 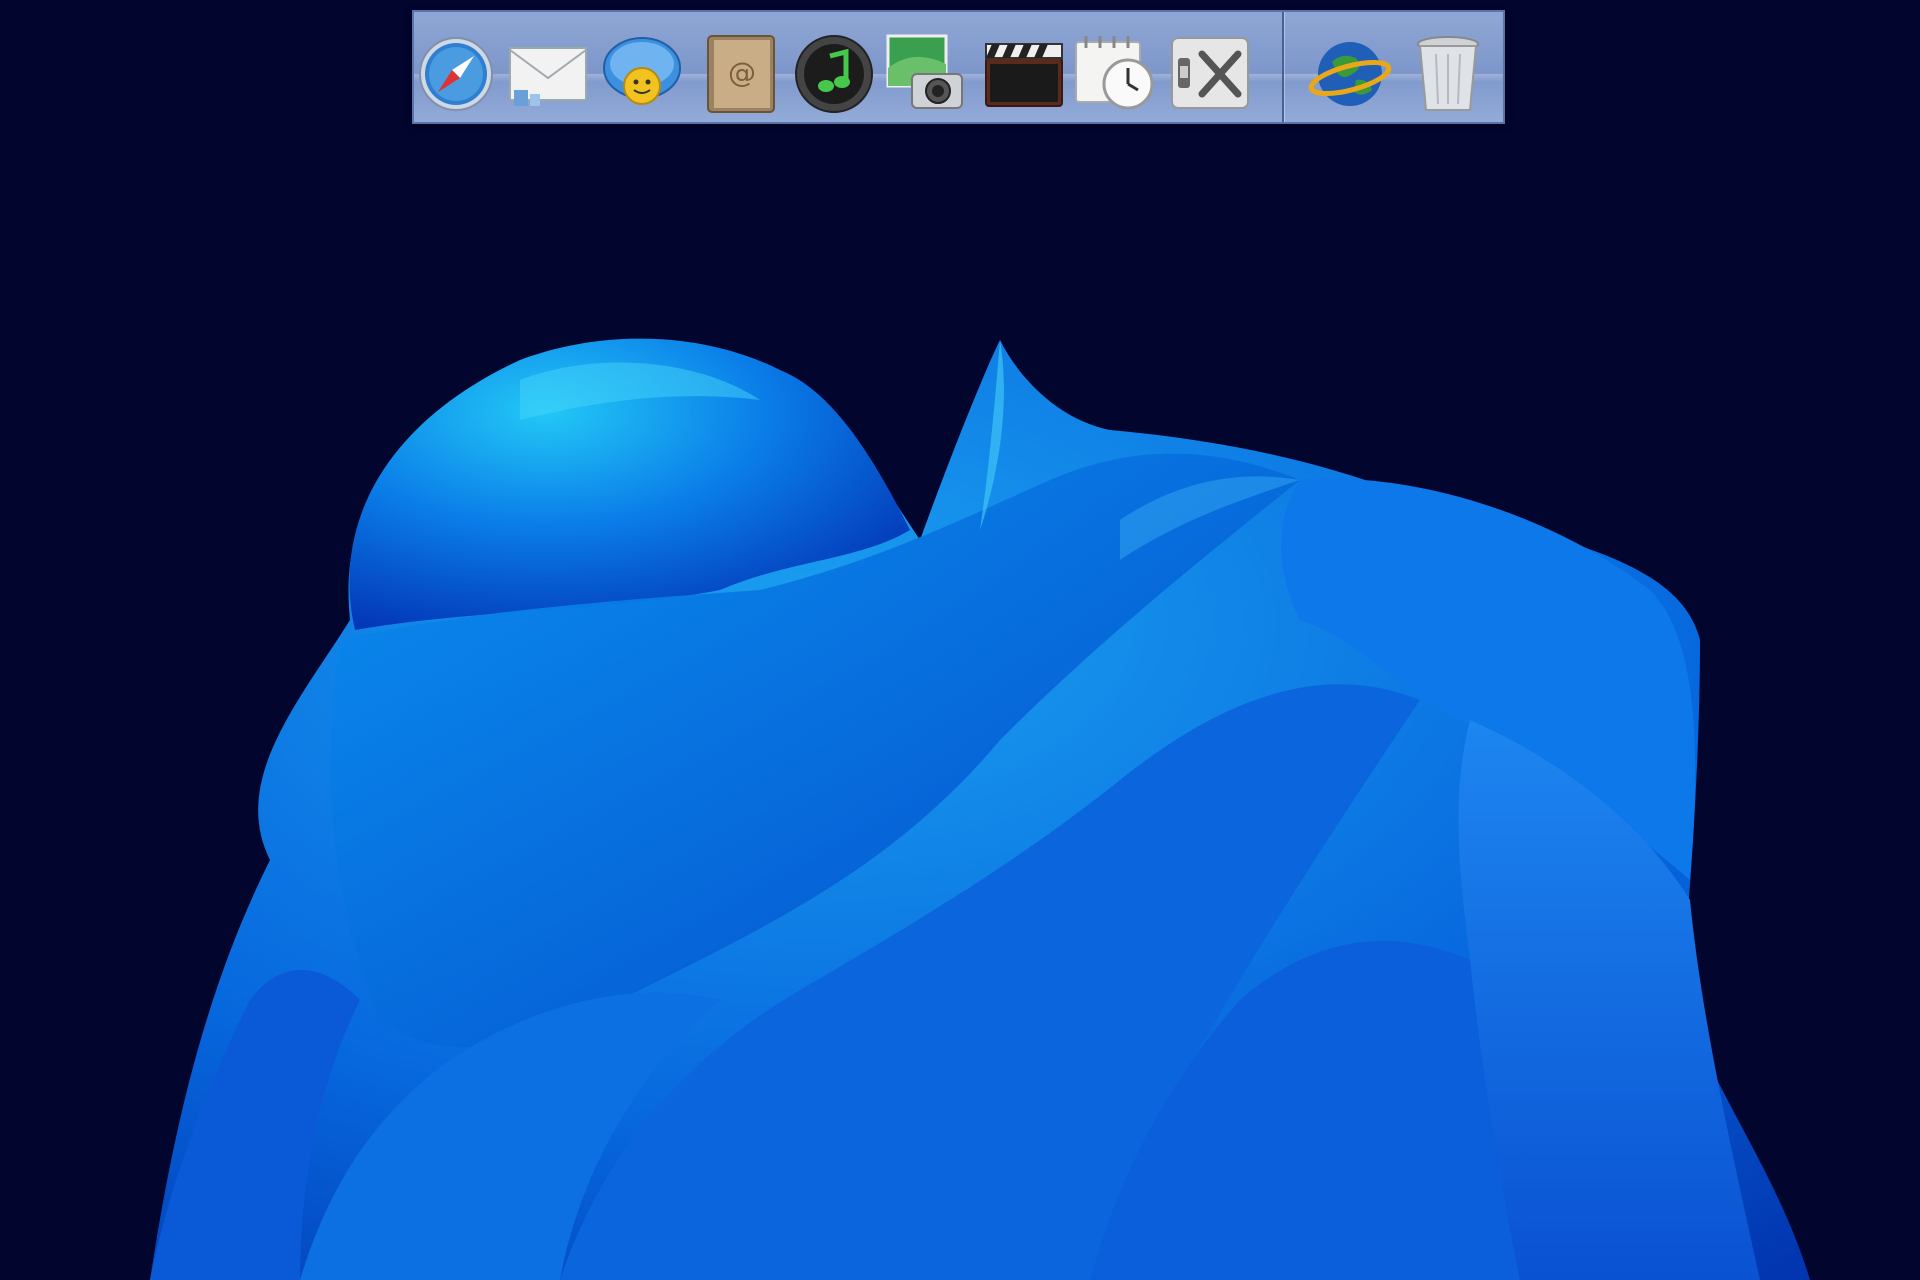 I want to click on dock: @, so click(x=958, y=67).